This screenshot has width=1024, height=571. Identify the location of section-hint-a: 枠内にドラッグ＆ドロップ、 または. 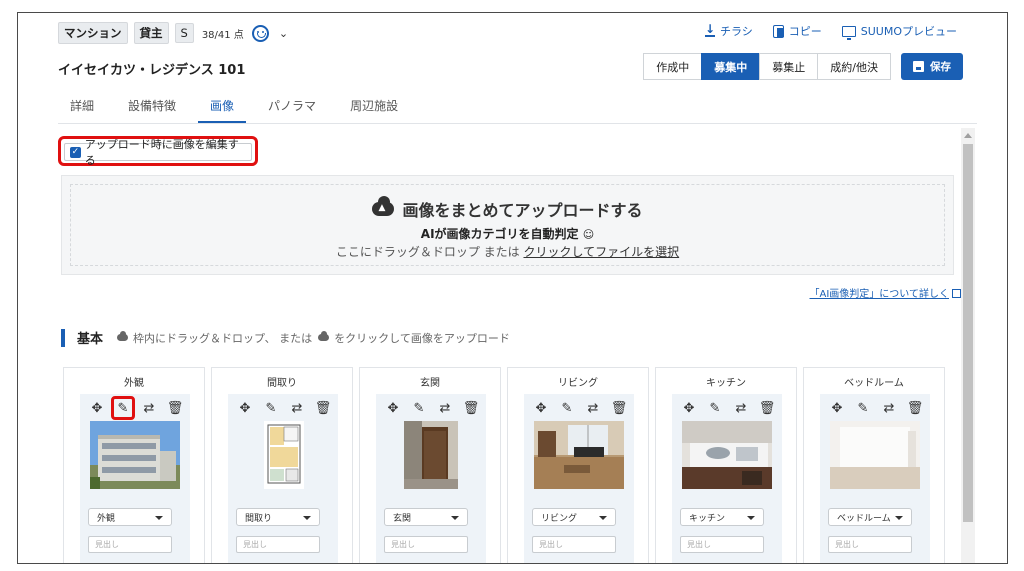
(223, 338).